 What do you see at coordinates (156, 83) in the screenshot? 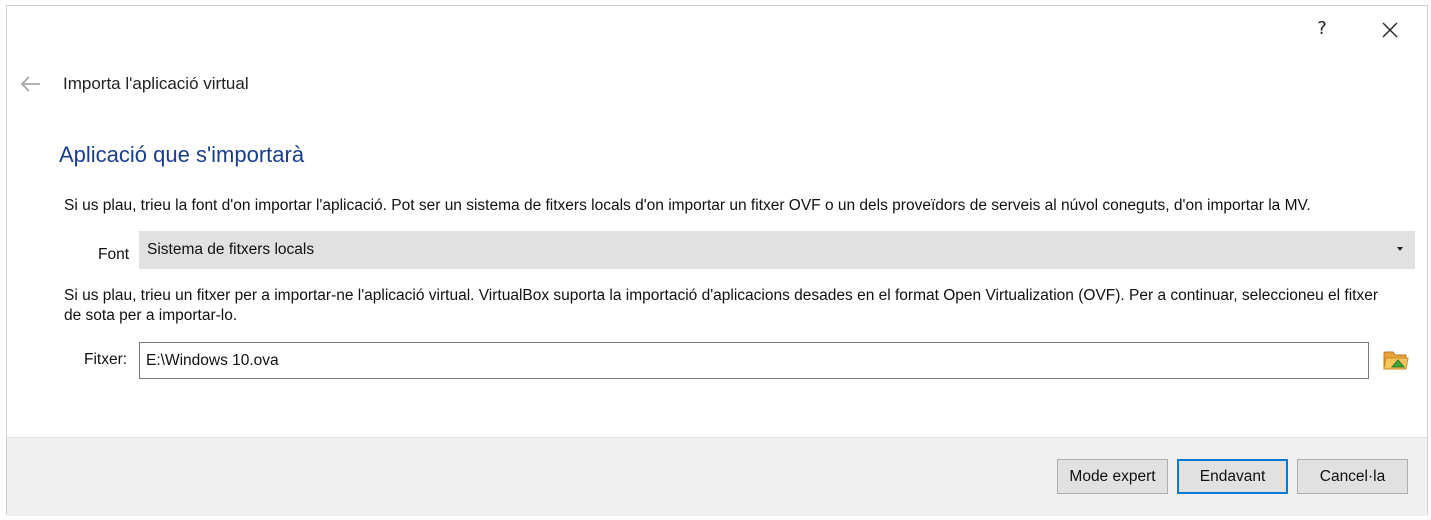
I see `wizard-title: Importa l'aplicació virtual` at bounding box center [156, 83].